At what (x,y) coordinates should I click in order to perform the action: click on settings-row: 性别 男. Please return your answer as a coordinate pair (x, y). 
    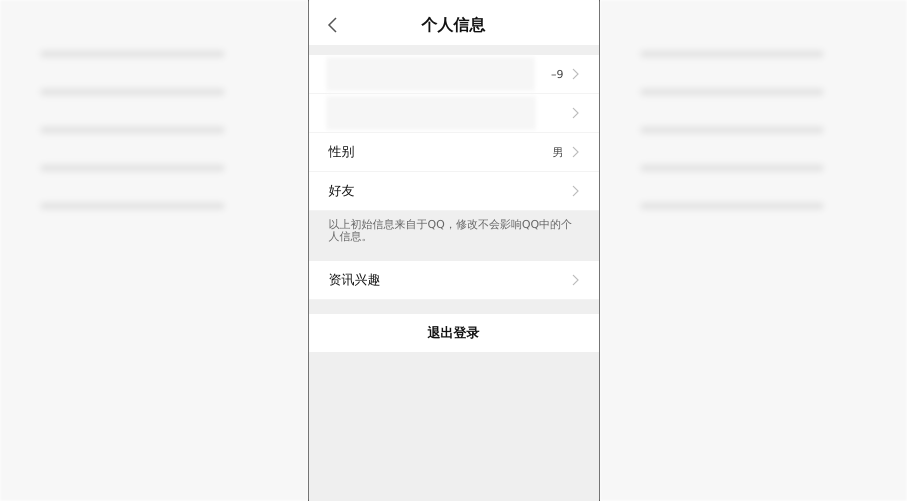
    Looking at the image, I should click on (453, 152).